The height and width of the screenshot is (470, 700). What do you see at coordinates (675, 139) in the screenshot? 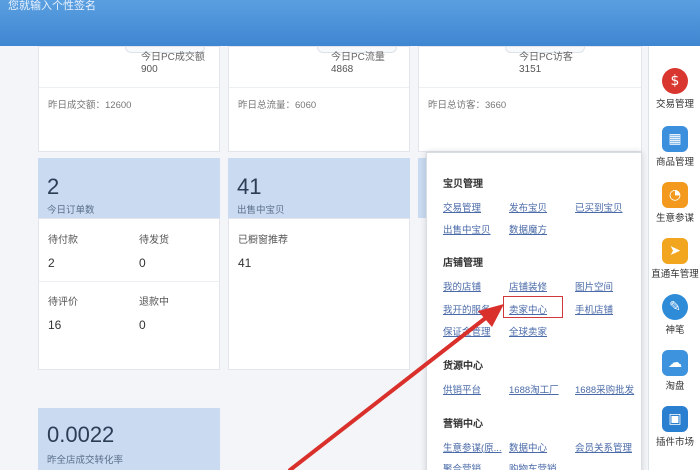
I see `goods-icon: ▦` at bounding box center [675, 139].